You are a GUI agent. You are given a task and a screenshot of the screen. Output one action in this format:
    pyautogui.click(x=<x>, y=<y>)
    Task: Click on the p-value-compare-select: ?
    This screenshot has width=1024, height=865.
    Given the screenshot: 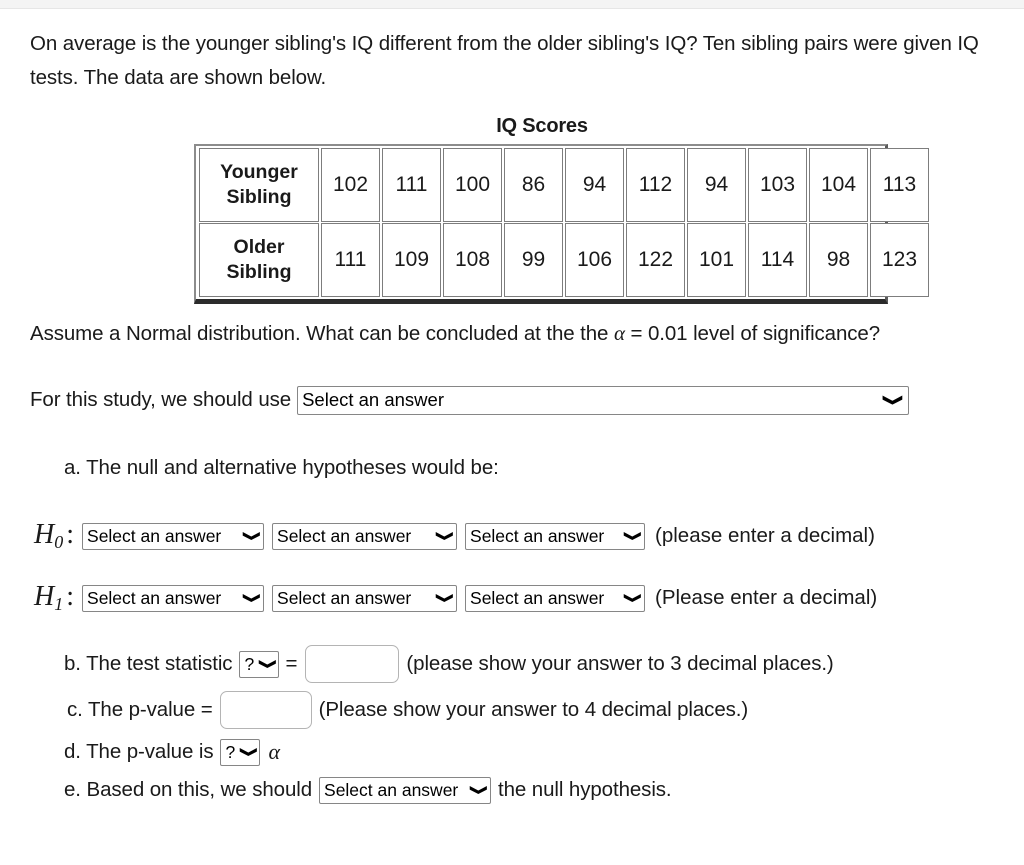 What is the action you would take?
    pyautogui.click(x=240, y=752)
    